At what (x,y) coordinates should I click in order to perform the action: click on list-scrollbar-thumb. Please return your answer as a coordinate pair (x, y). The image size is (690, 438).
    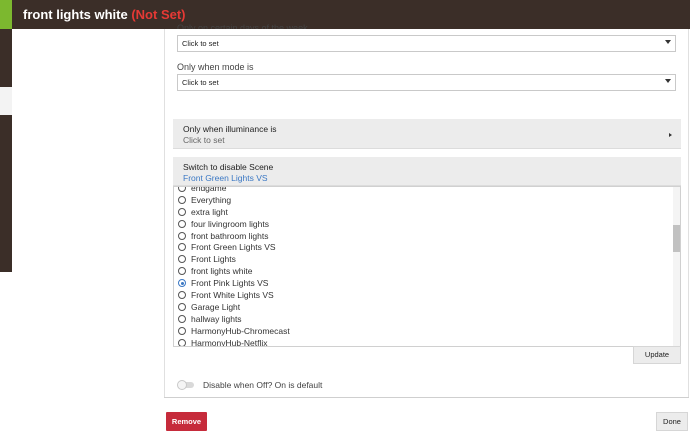
    Looking at the image, I should click on (676, 238).